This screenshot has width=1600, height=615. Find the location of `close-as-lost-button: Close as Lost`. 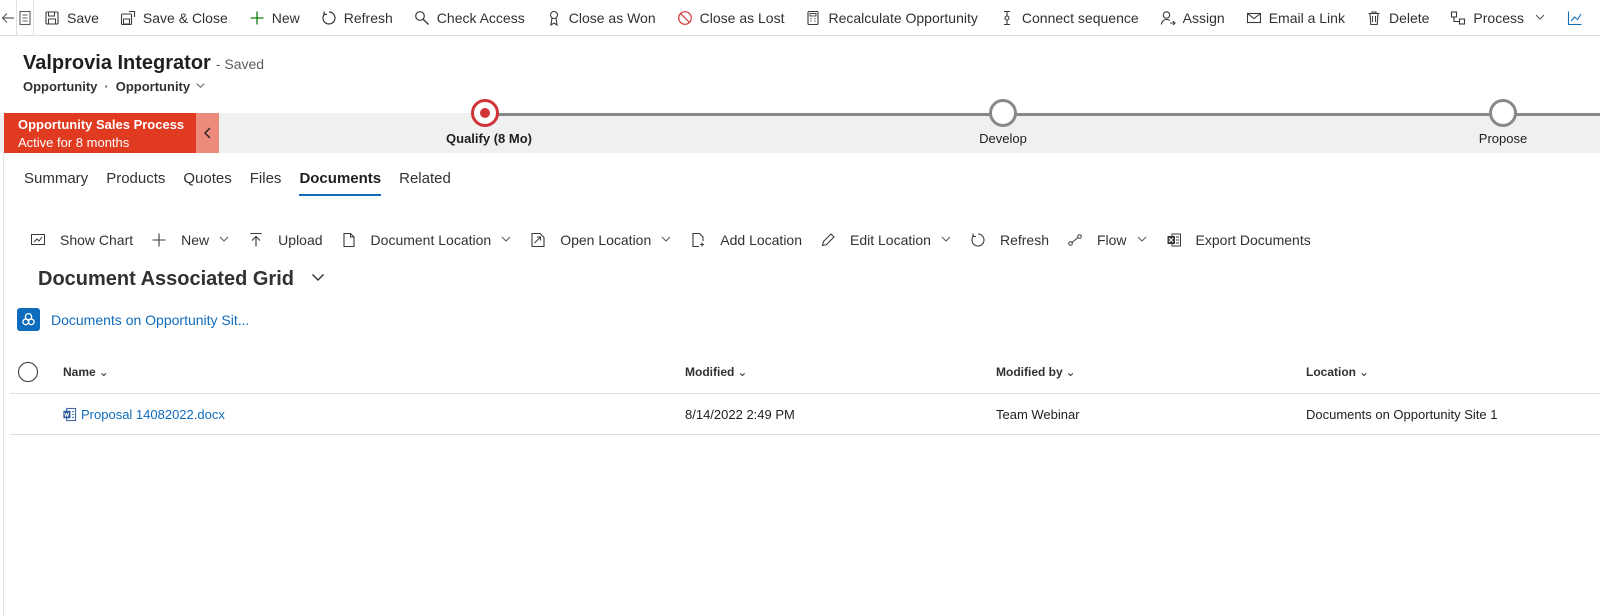

close-as-lost-button: Close as Lost is located at coordinates (731, 17).